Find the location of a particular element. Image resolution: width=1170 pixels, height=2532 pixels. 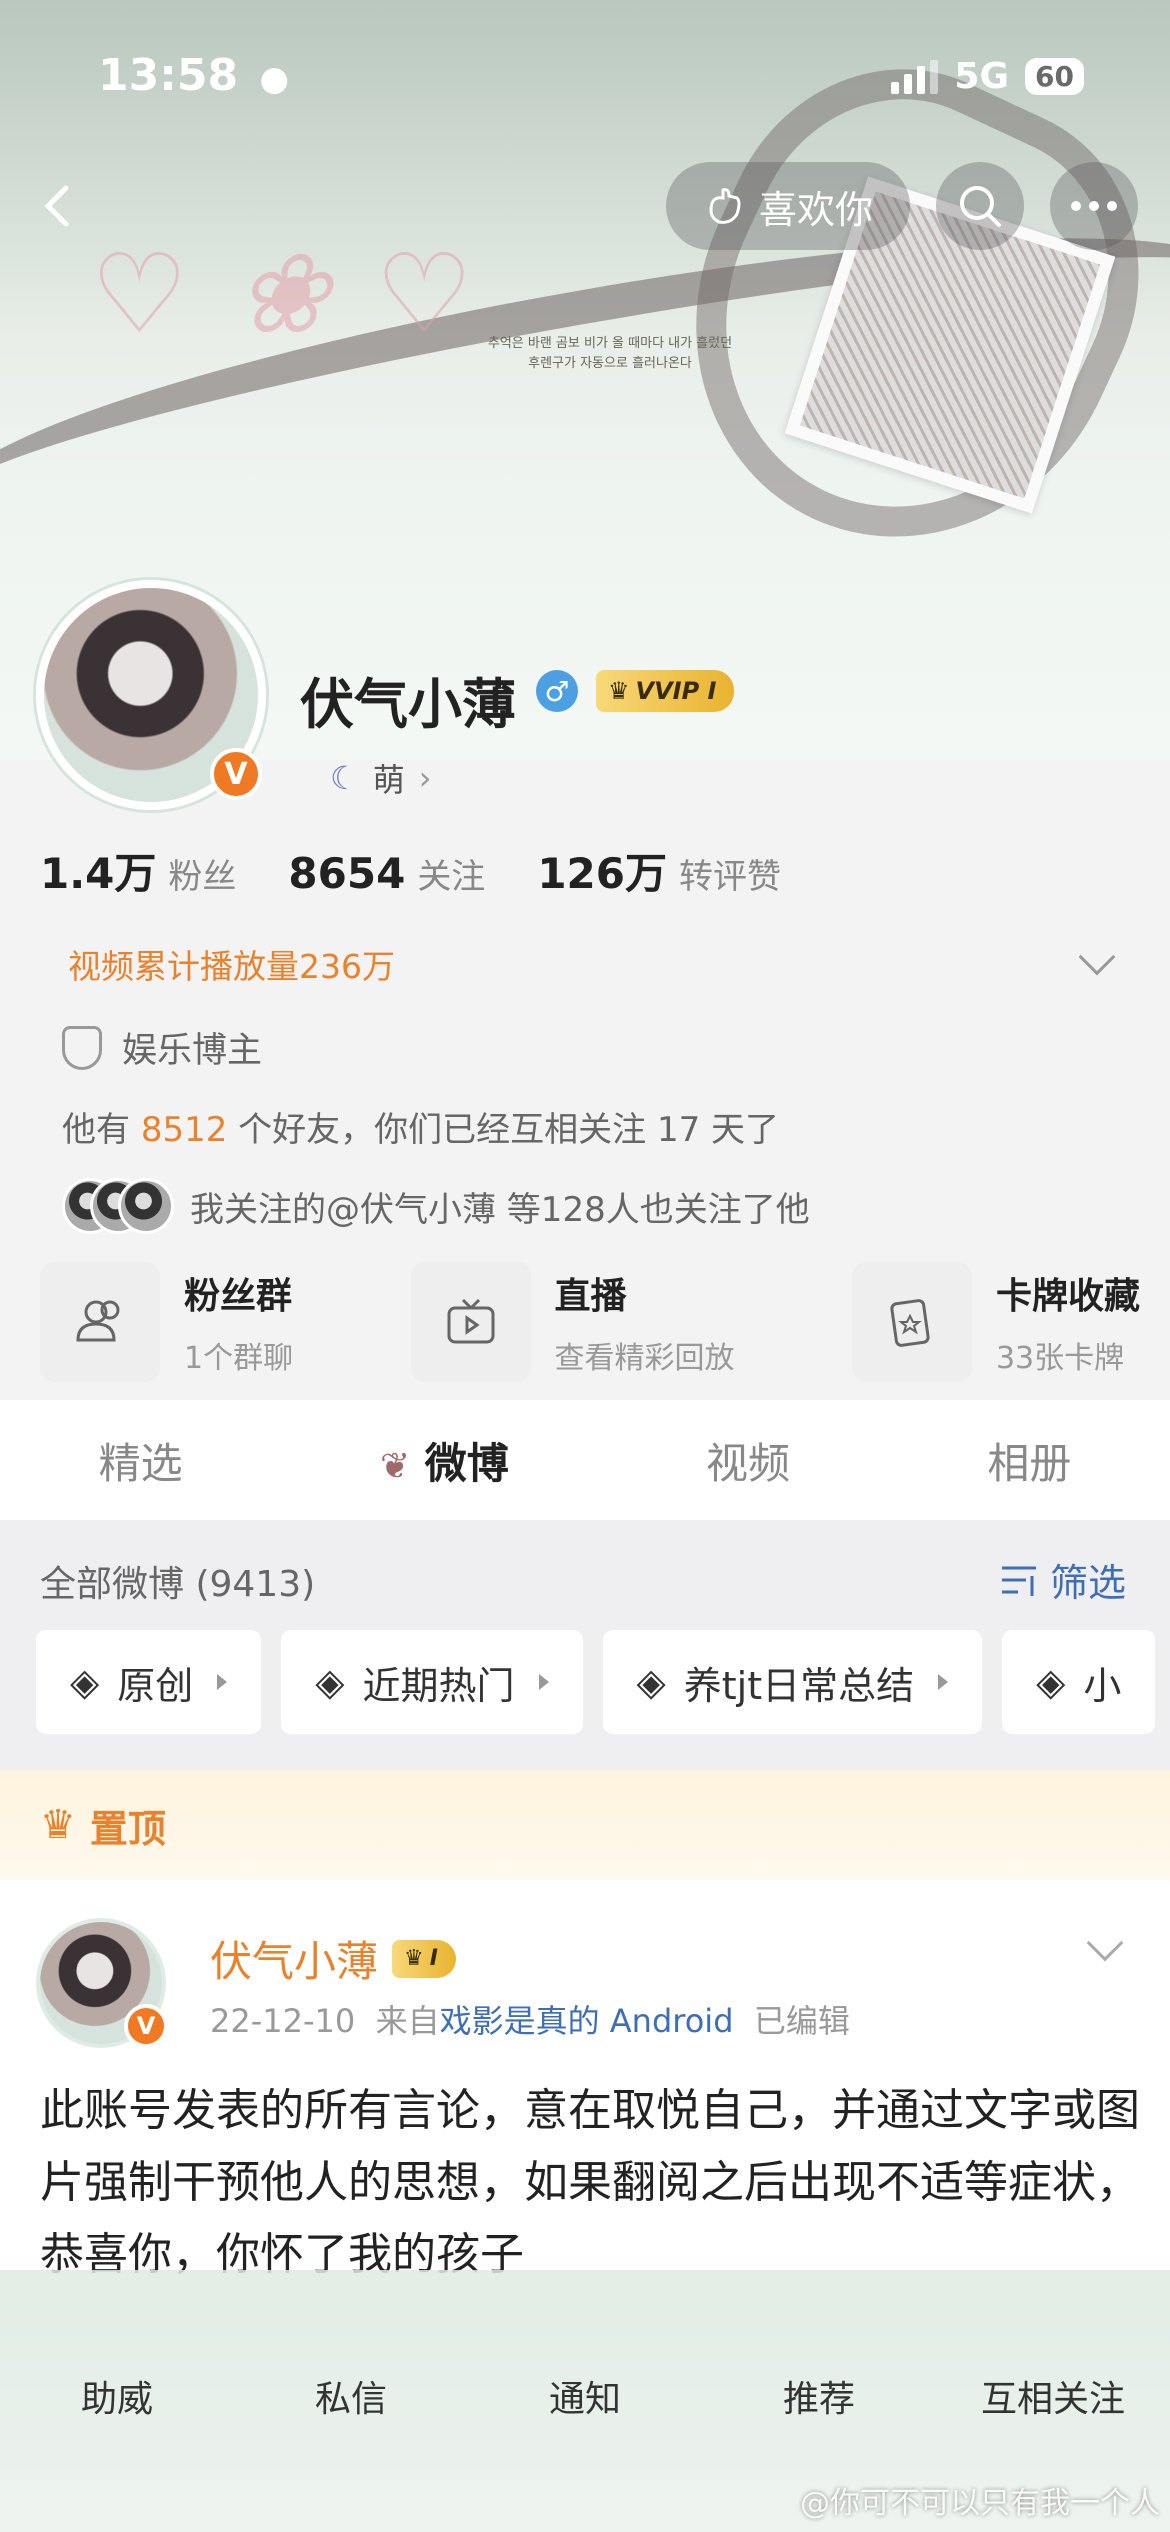

tv-icon is located at coordinates (470, 1322).